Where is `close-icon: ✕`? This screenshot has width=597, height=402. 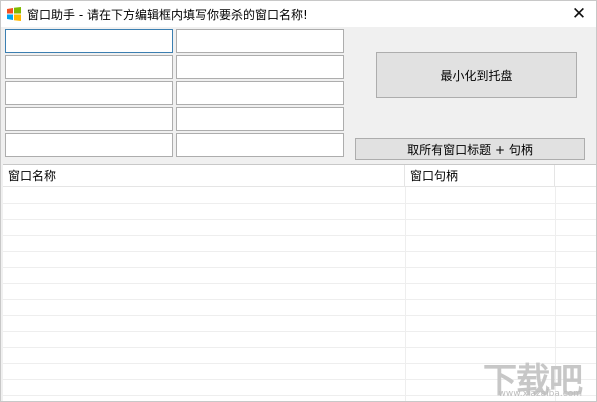 close-icon: ✕ is located at coordinates (579, 14).